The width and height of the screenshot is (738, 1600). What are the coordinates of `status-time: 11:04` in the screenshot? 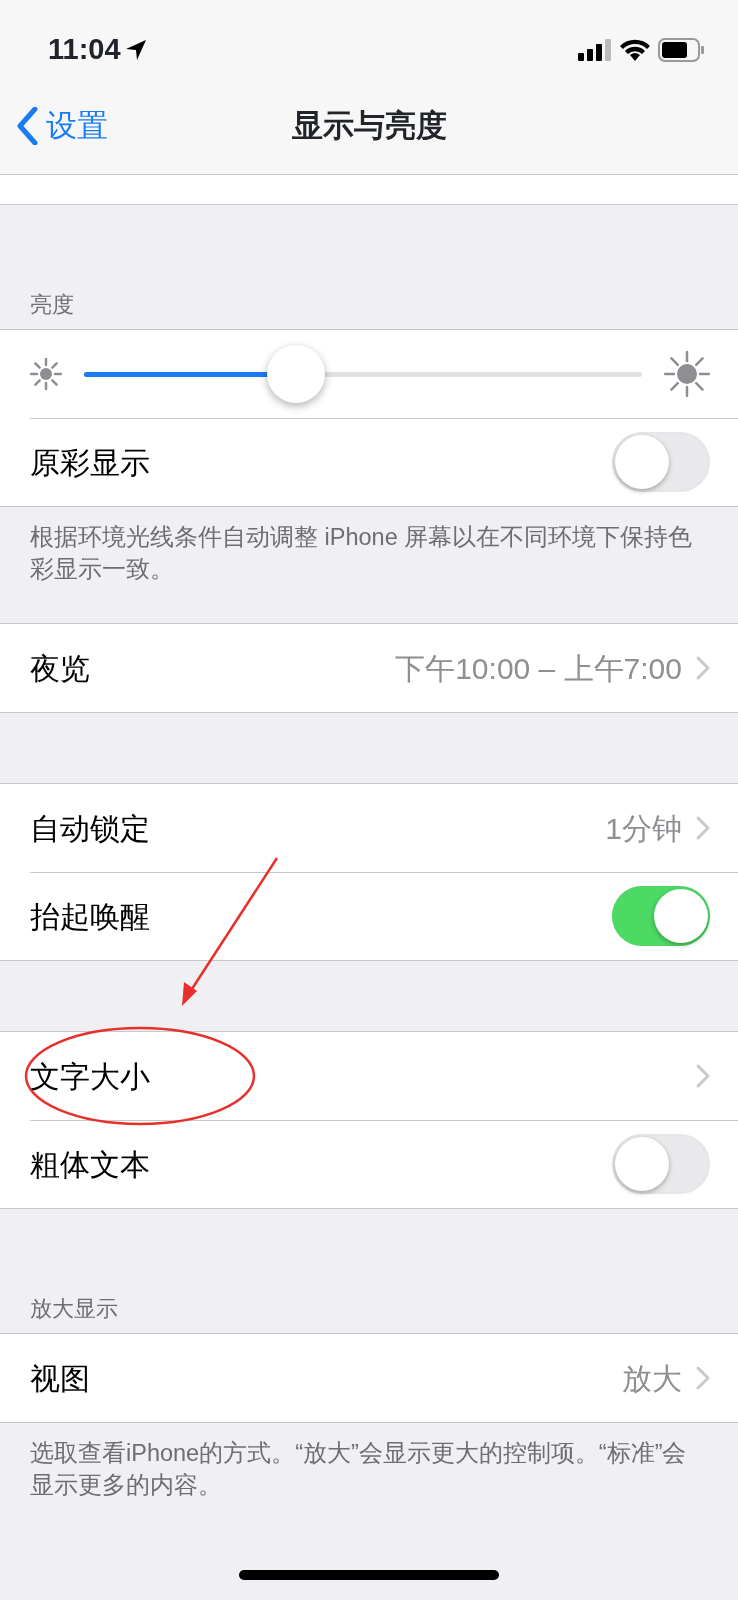 It's located at (84, 50).